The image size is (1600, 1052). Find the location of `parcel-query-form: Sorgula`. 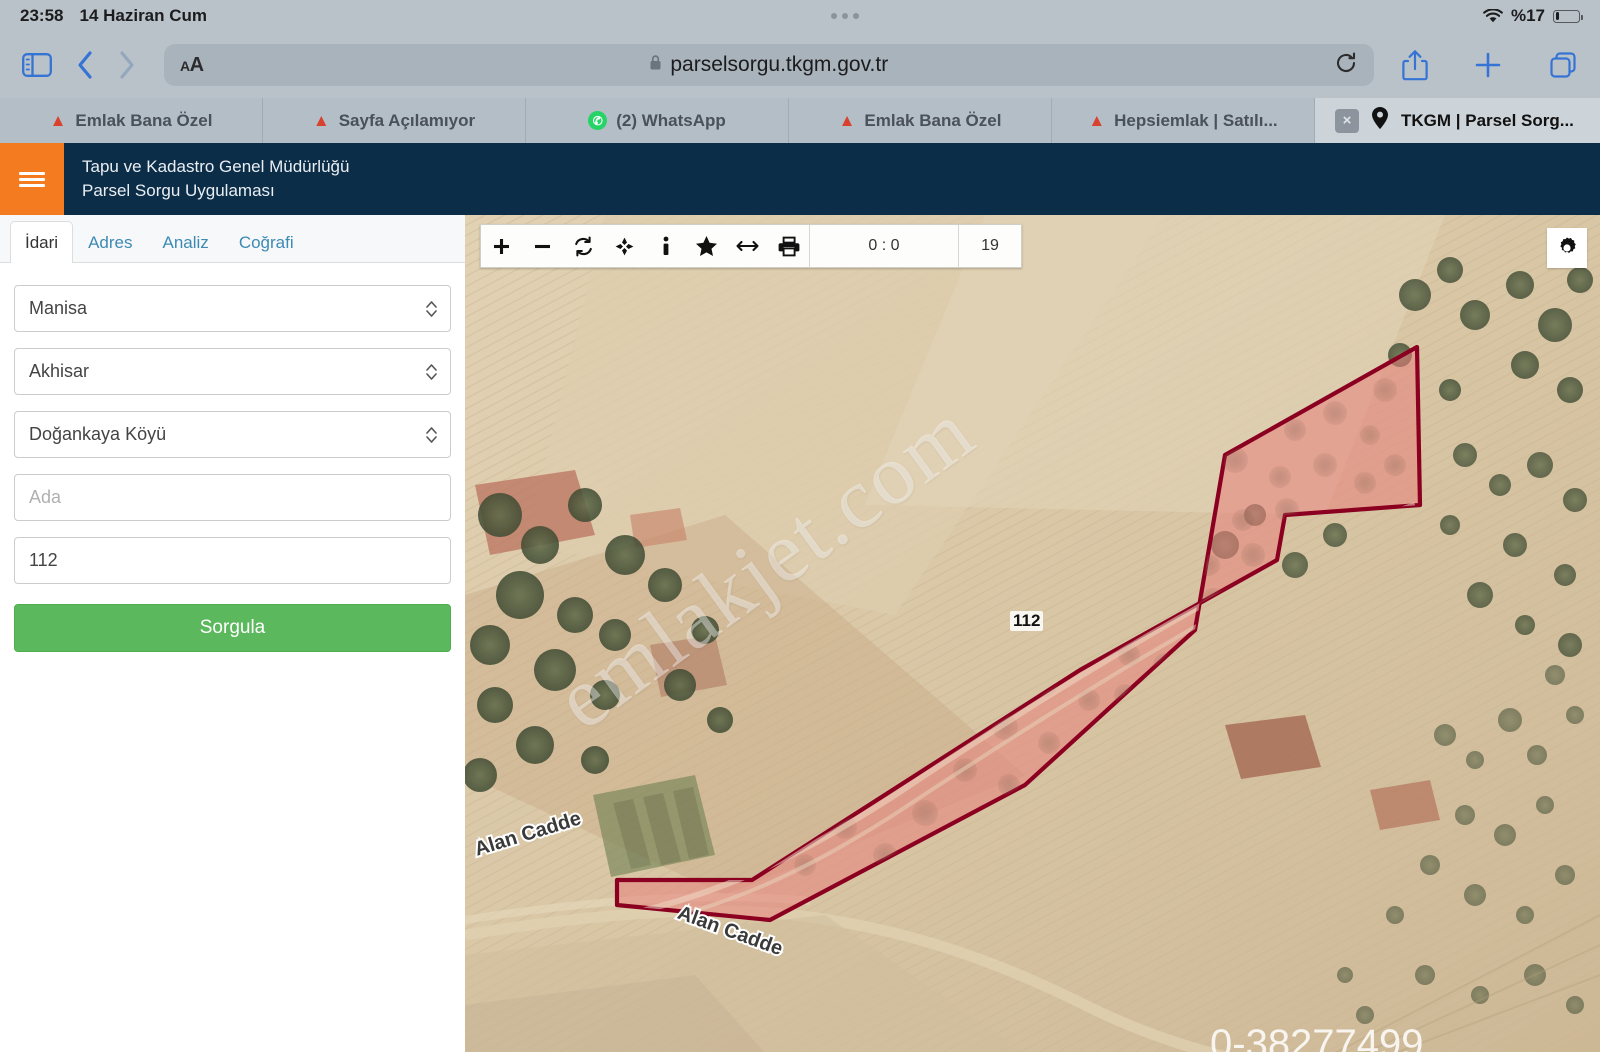

parcel-query-form: Sorgula is located at coordinates (232, 457).